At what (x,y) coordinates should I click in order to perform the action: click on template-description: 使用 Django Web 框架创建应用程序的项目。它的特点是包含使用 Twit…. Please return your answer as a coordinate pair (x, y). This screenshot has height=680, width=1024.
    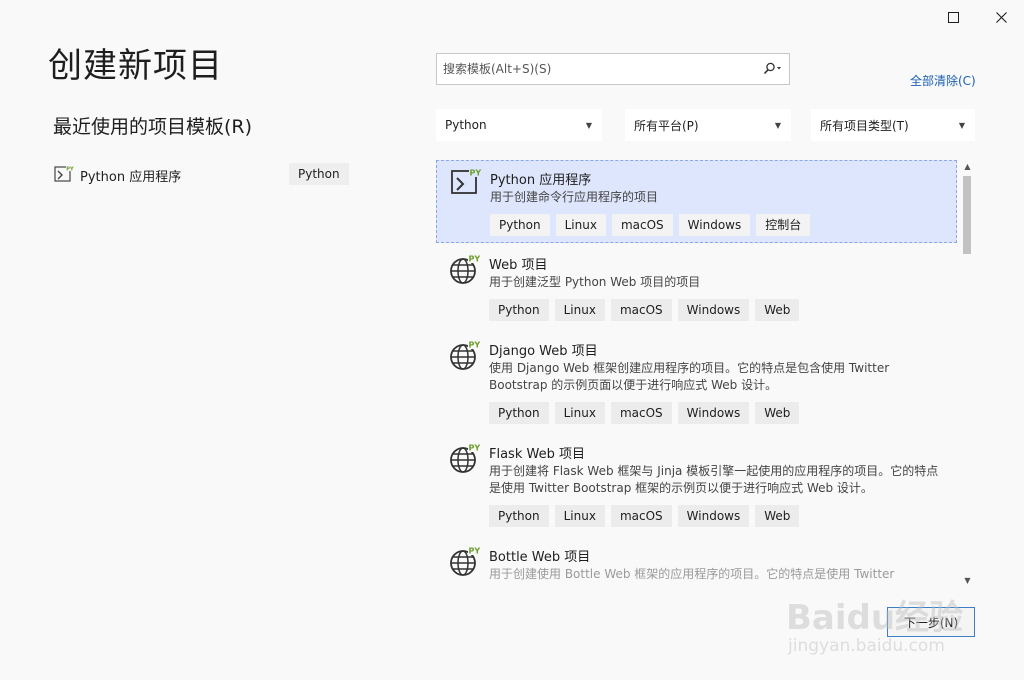
    Looking at the image, I should click on (689, 376).